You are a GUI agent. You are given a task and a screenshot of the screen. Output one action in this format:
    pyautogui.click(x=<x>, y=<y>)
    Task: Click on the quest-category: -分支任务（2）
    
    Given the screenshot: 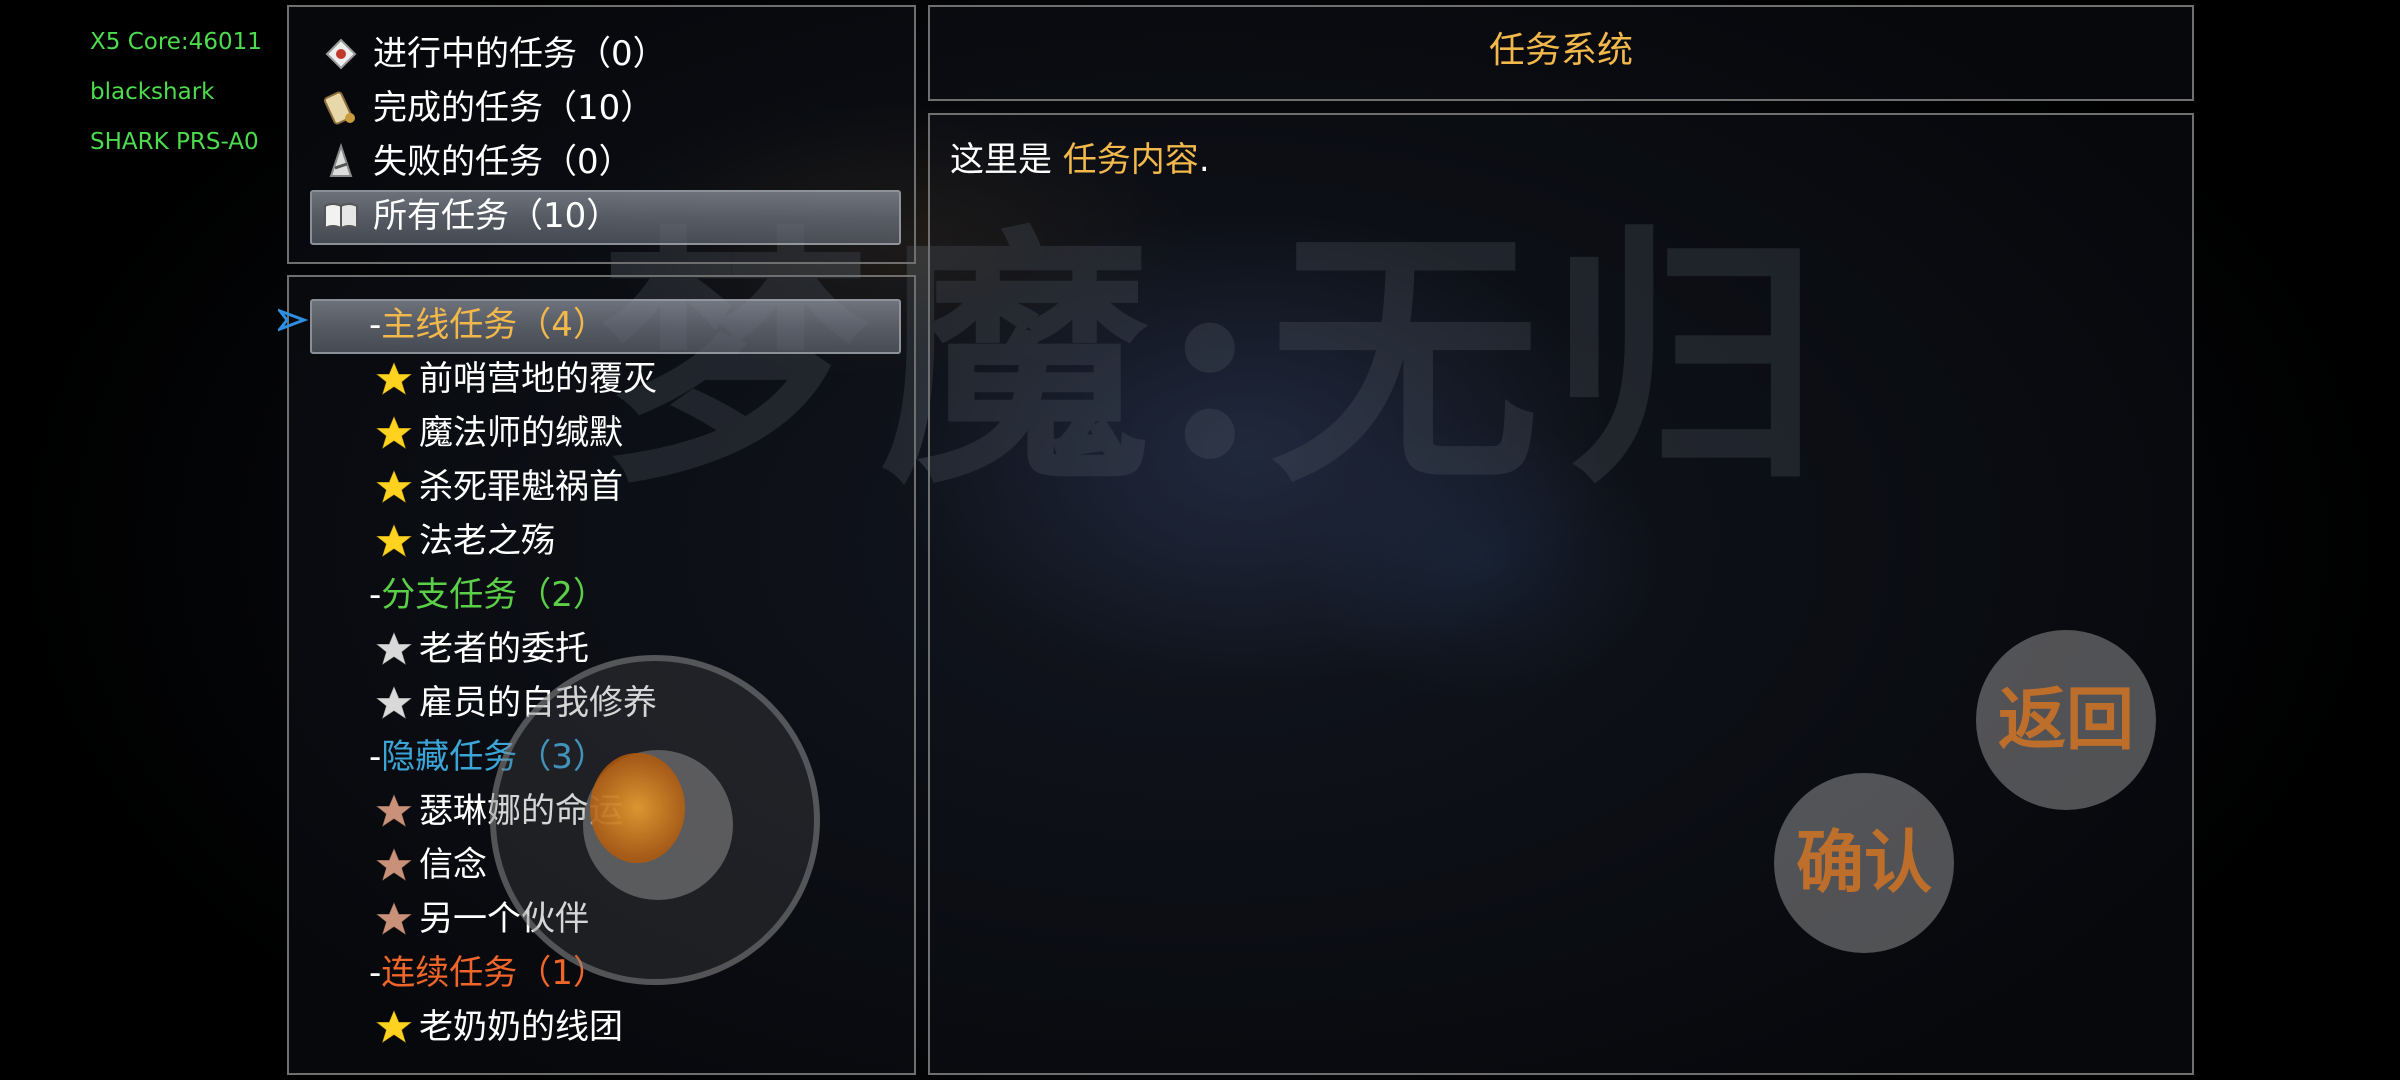 What is the action you would take?
    pyautogui.click(x=488, y=595)
    